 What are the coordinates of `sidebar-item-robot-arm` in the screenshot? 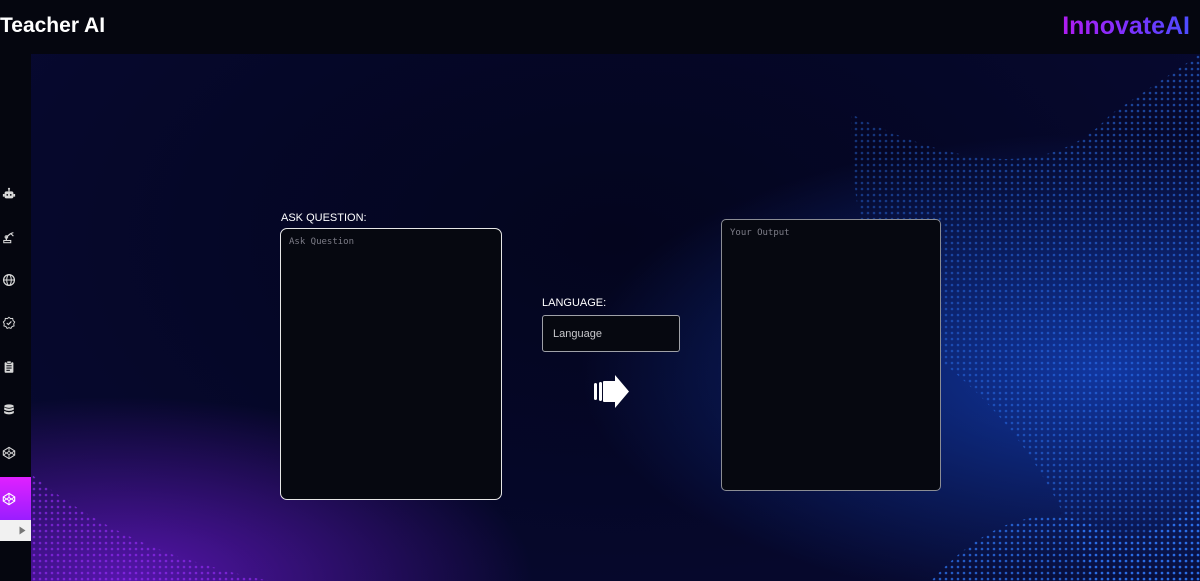 It's located at (15, 237).